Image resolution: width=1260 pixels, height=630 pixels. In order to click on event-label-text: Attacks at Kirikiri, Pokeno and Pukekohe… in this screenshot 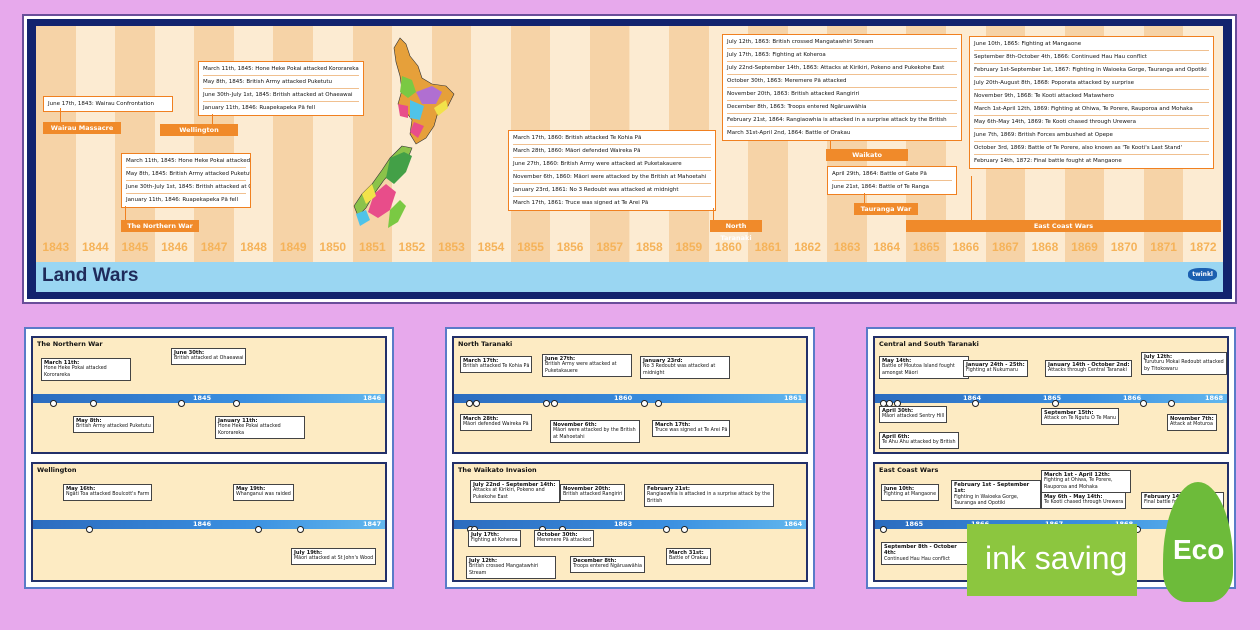, I will do `click(509, 494)`.